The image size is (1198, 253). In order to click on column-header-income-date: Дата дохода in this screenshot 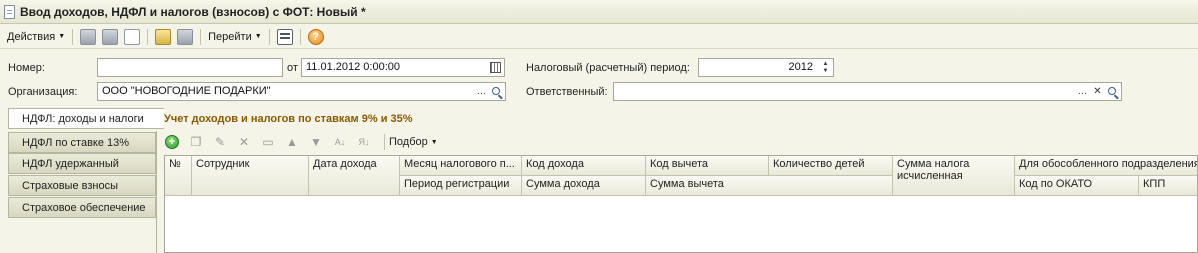, I will do `click(354, 176)`.